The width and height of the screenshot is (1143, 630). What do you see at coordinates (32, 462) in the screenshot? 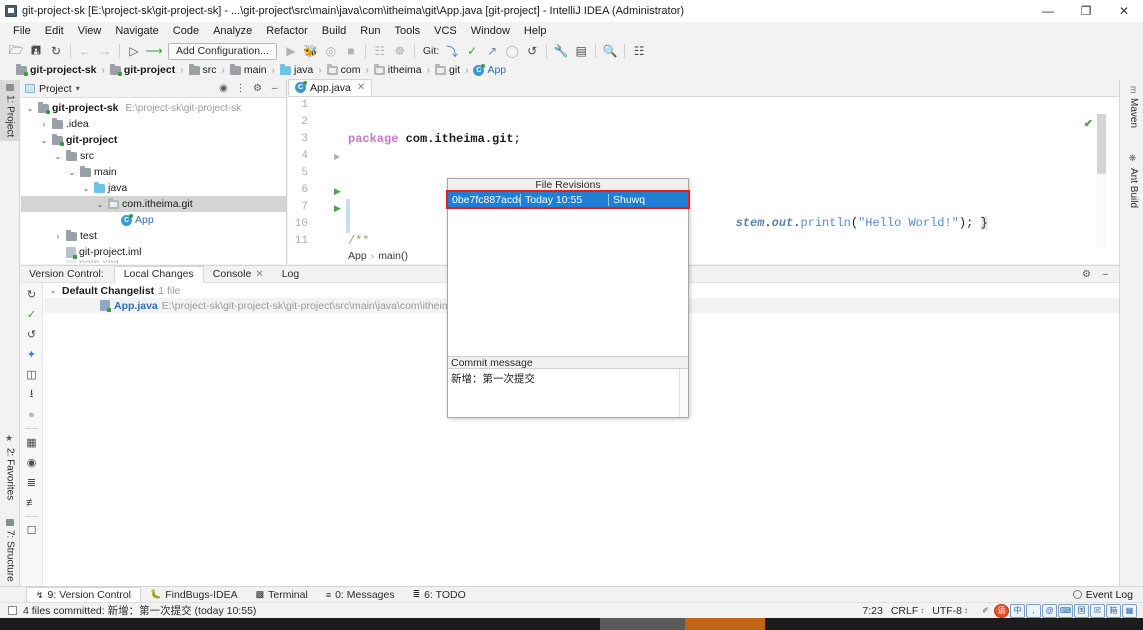
I see `preview-diff-icon: ◉` at bounding box center [32, 462].